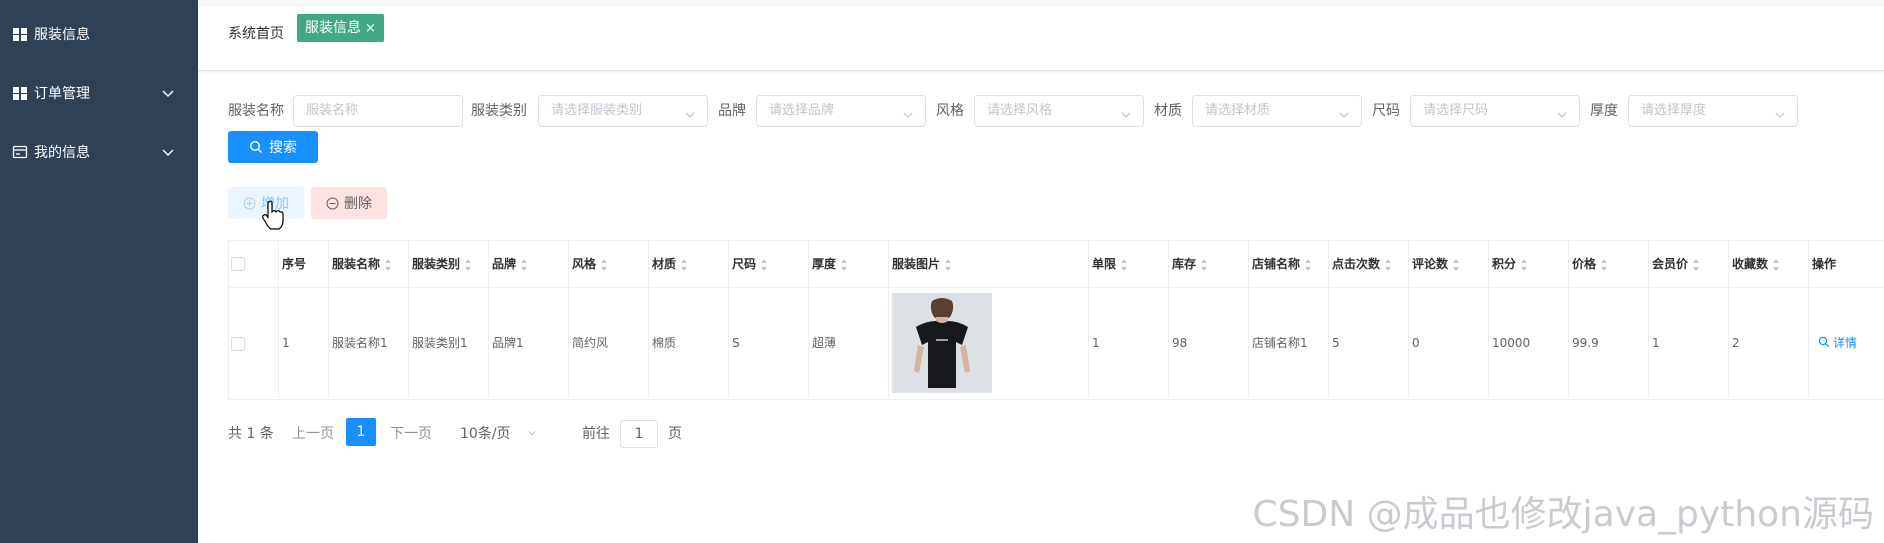  What do you see at coordinates (1824, 264) in the screenshot?
I see `header-label: 操作` at bounding box center [1824, 264].